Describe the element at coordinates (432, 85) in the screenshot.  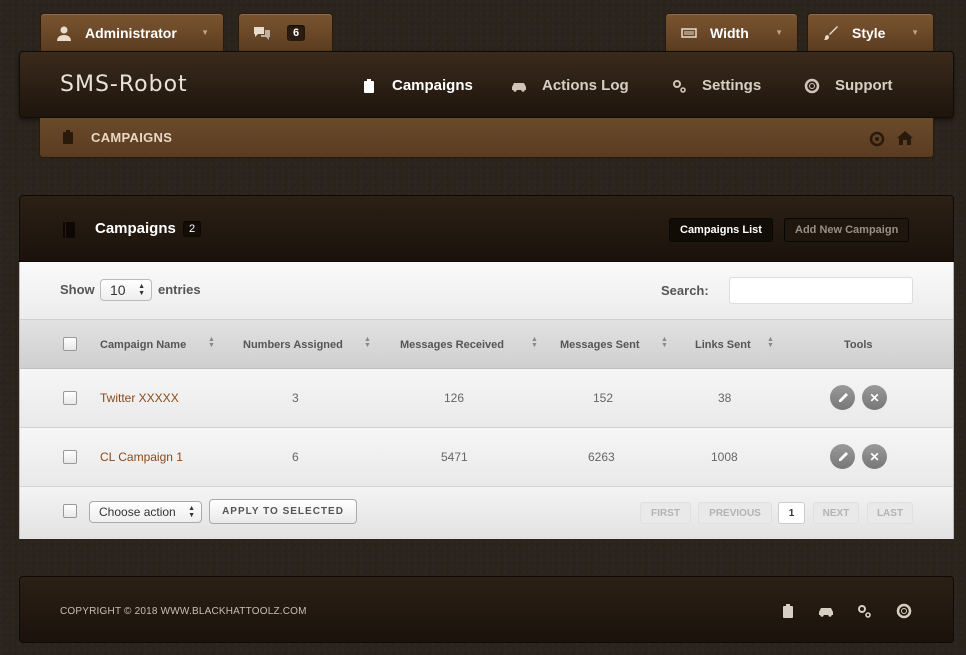
I see `nav-item-label: Campaigns` at that location.